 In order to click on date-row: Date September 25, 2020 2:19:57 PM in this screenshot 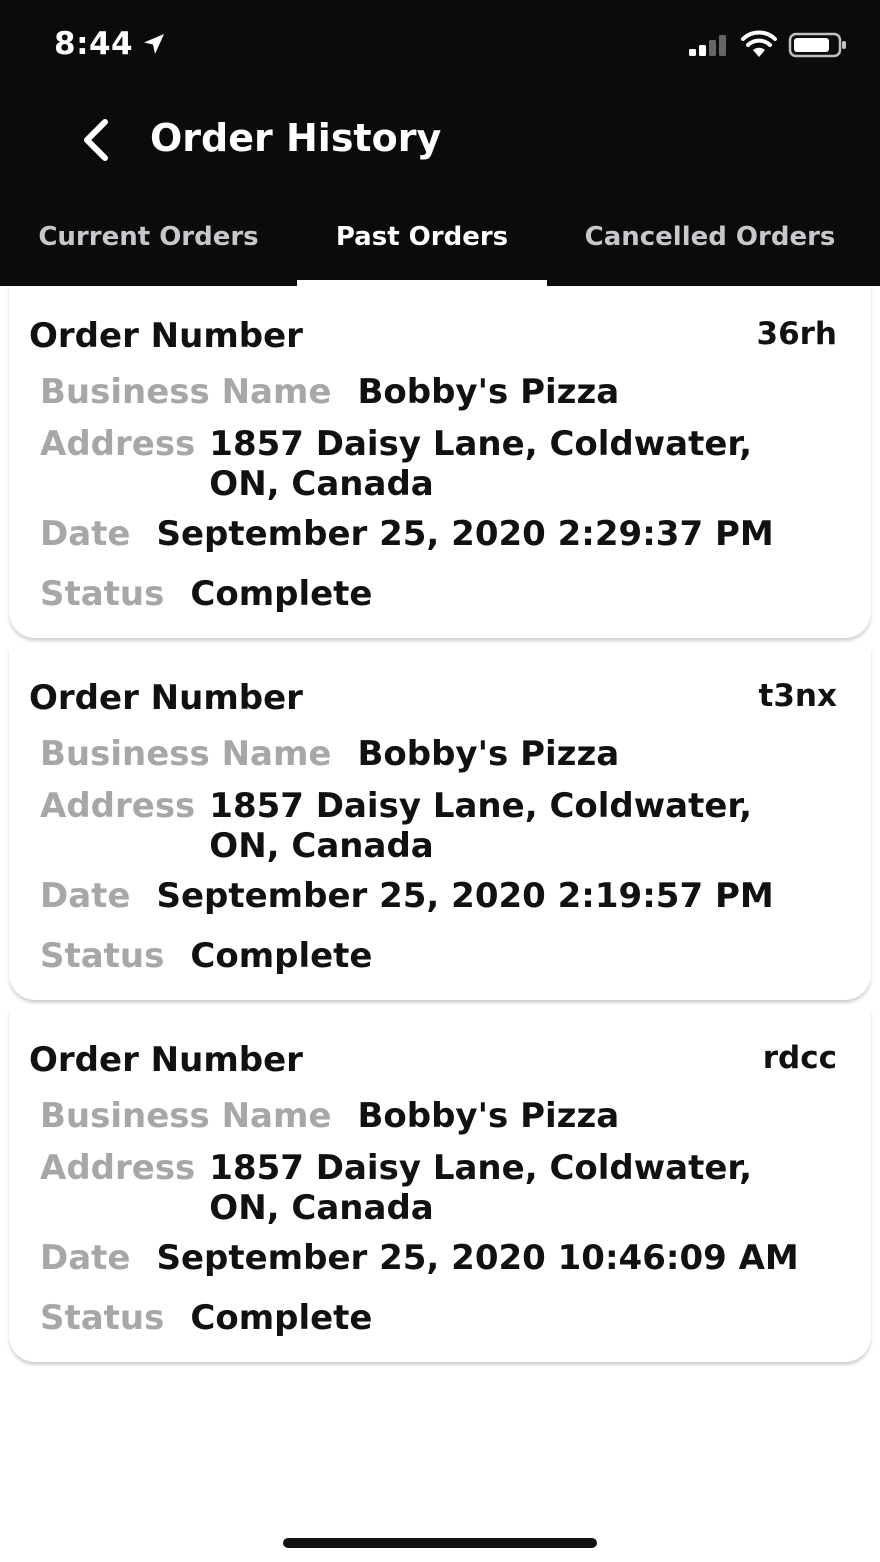, I will do `click(407, 896)`.